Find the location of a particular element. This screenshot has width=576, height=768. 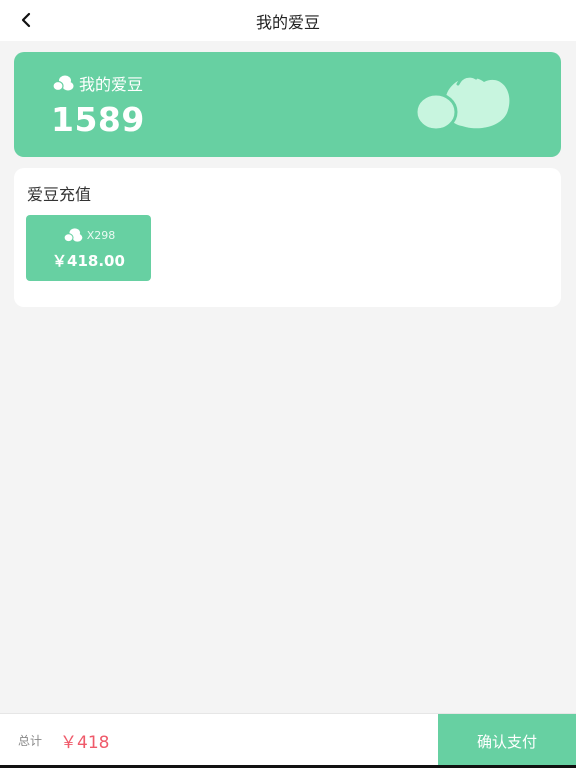

chevron-left-icon is located at coordinates (26, 20).